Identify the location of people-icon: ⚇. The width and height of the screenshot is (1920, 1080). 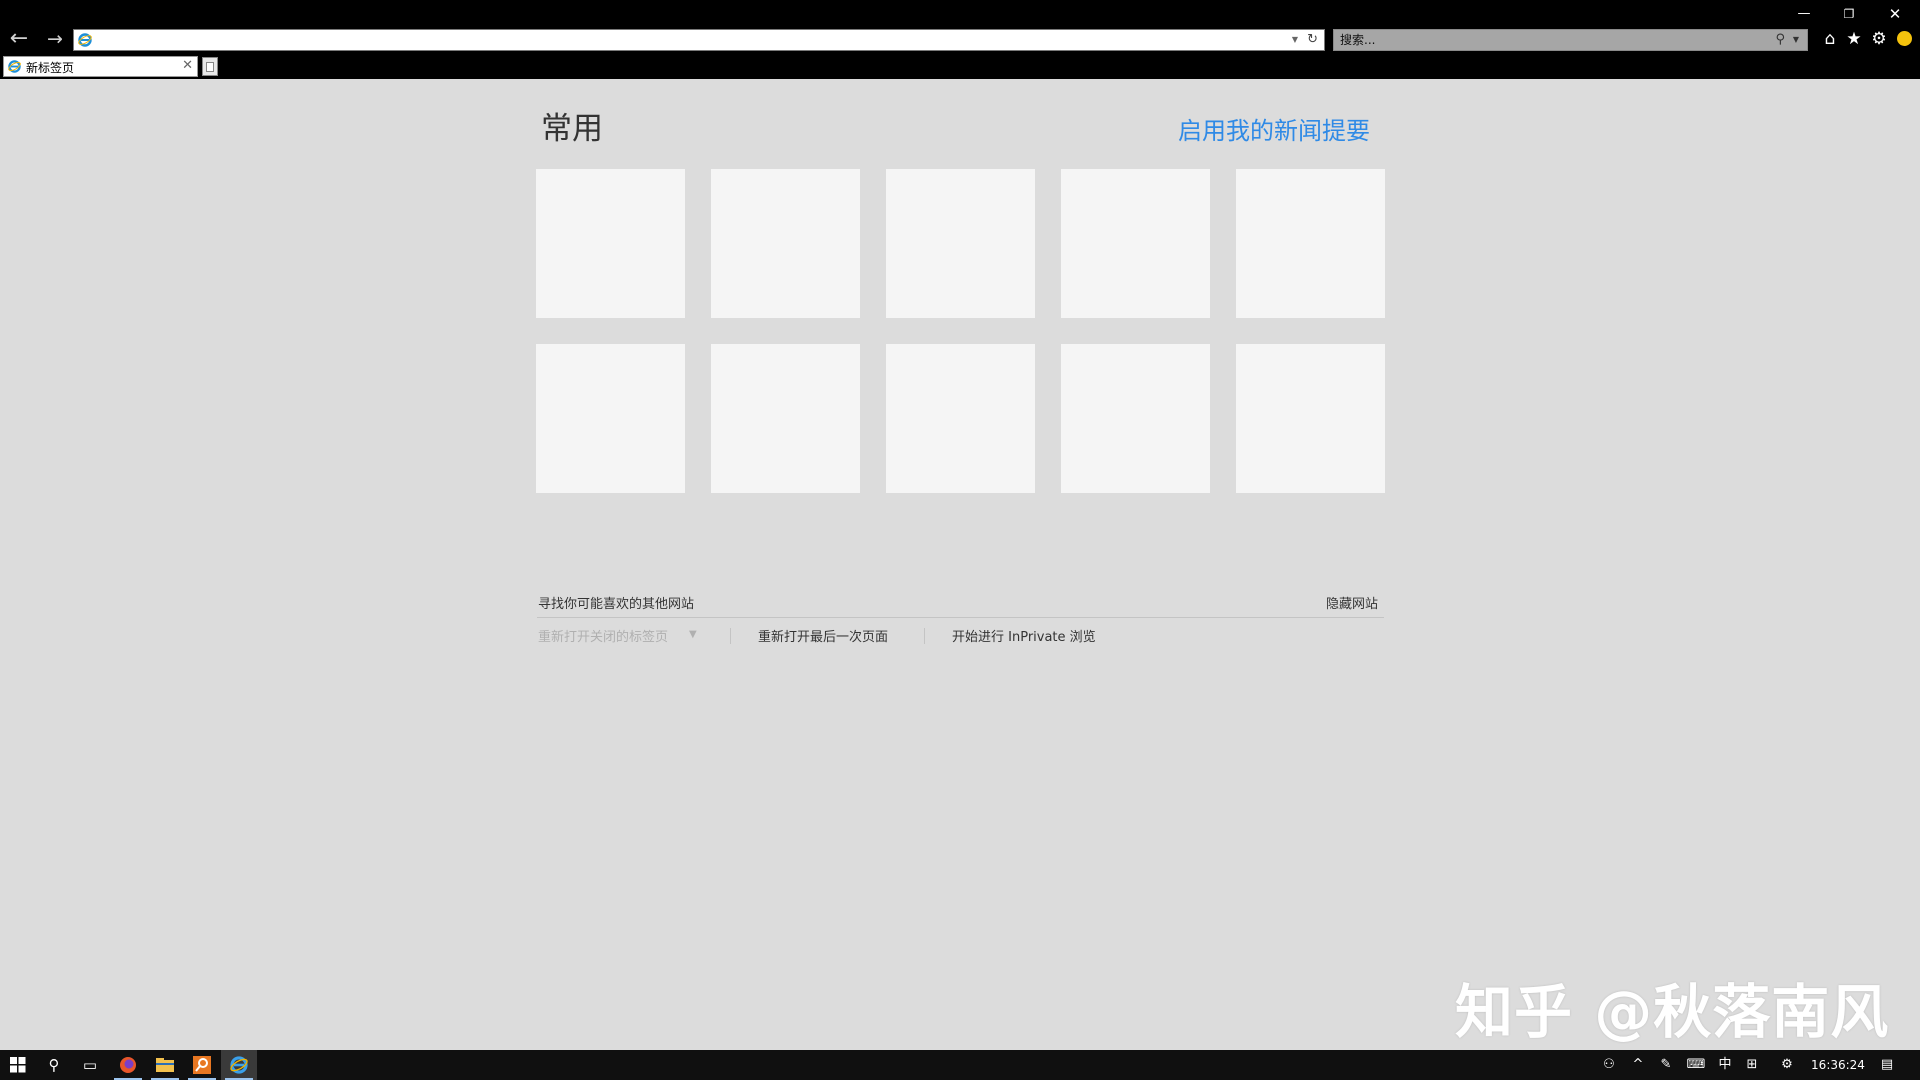
(1609, 1065).